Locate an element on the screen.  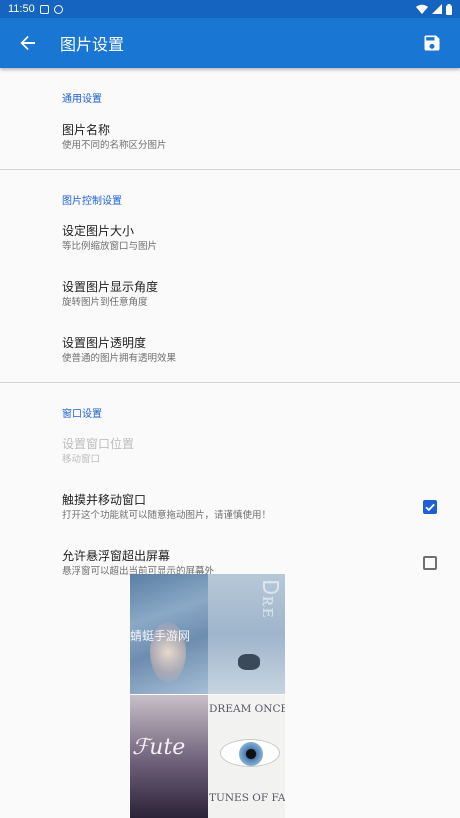
pref-summary: 等比例缩放窗口与图片 is located at coordinates (110, 246).